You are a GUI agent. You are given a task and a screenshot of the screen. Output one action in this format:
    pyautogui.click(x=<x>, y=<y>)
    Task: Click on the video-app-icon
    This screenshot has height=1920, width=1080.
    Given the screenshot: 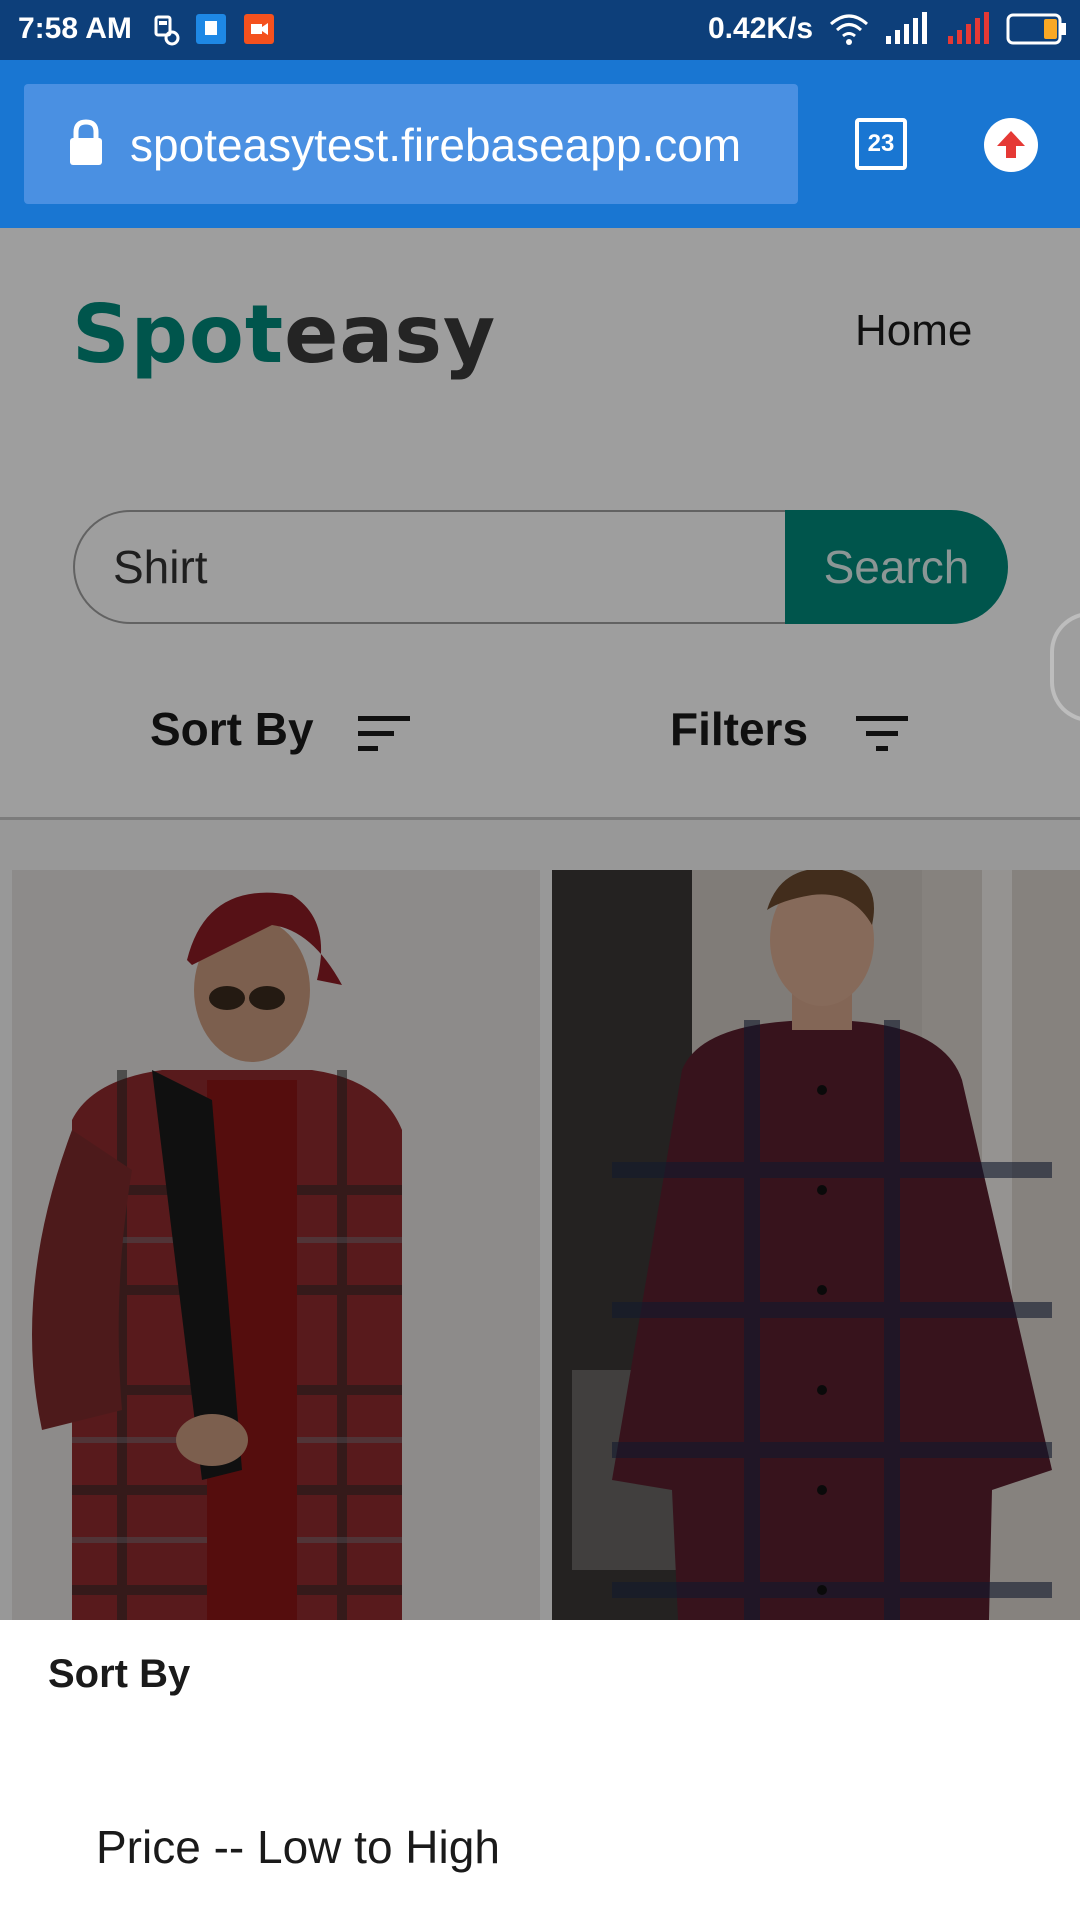 What is the action you would take?
    pyautogui.click(x=259, y=31)
    